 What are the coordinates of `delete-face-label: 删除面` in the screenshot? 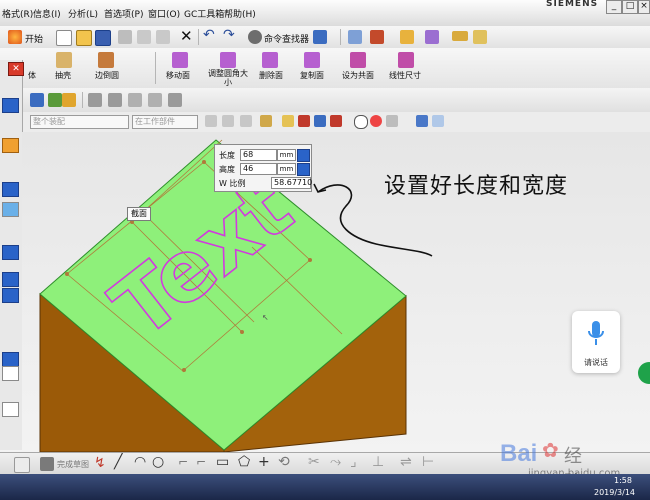 It's located at (271, 75).